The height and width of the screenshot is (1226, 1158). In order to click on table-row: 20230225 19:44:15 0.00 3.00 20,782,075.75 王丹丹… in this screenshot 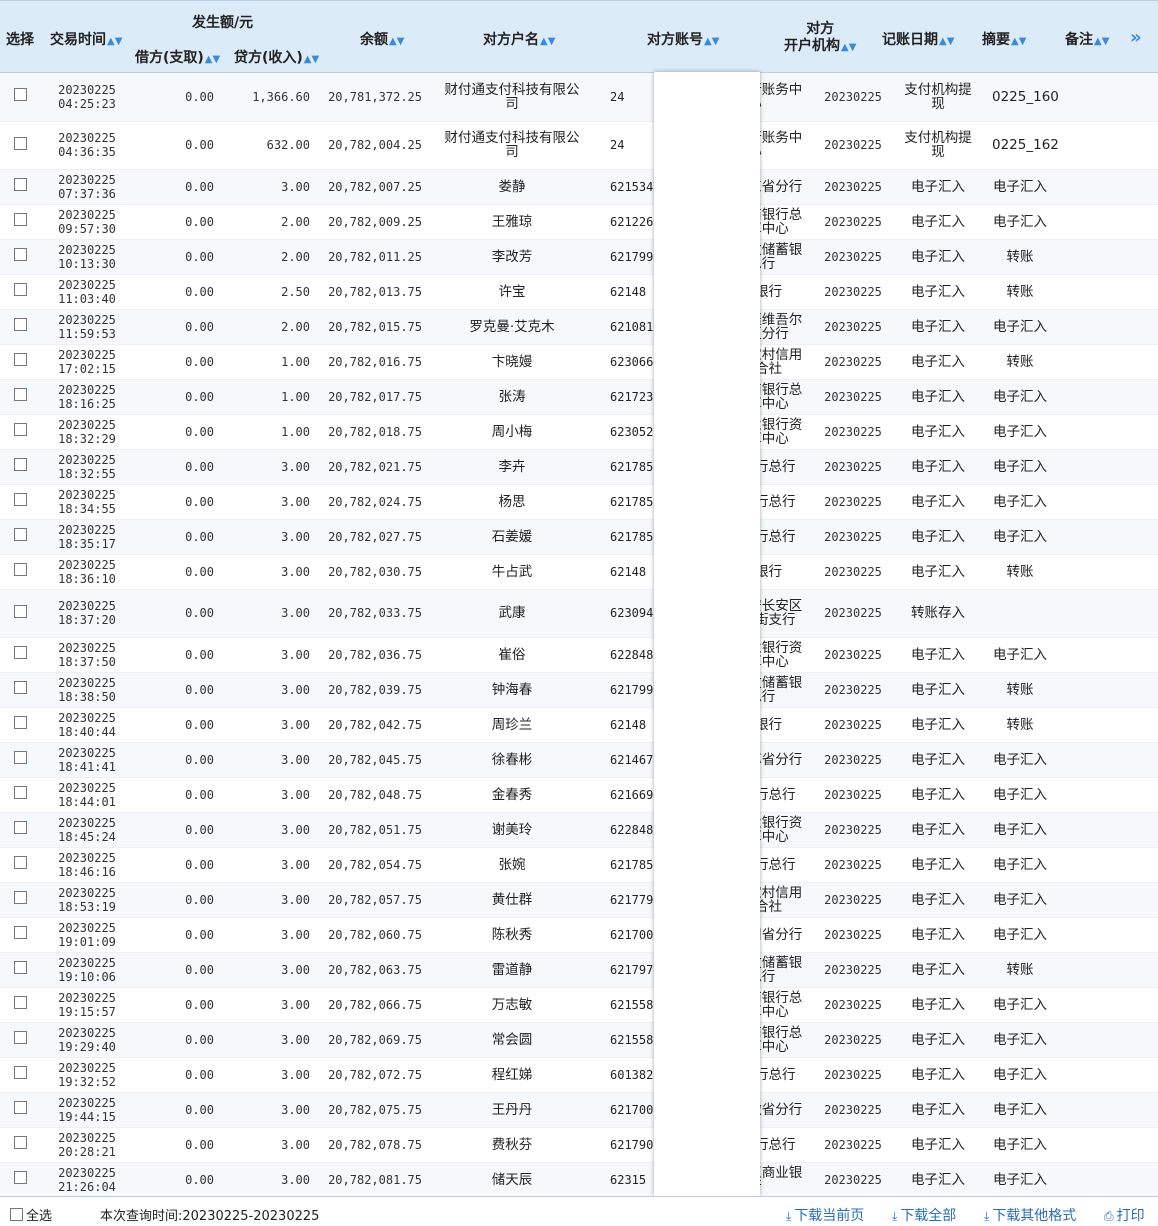, I will do `click(579, 1110)`.